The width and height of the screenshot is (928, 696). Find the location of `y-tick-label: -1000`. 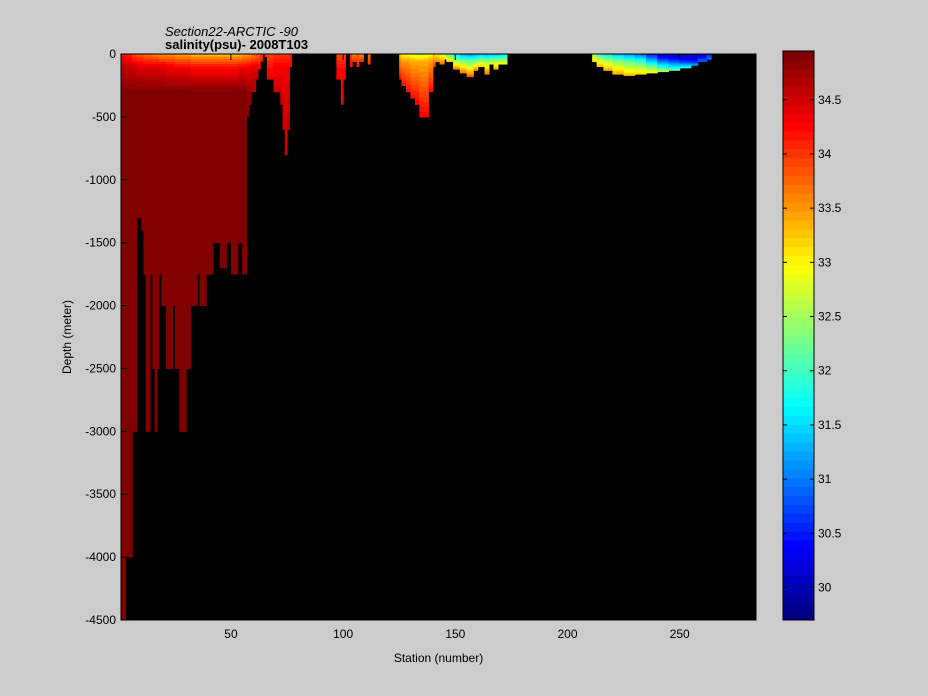

y-tick-label: -1000 is located at coordinates (100, 180).